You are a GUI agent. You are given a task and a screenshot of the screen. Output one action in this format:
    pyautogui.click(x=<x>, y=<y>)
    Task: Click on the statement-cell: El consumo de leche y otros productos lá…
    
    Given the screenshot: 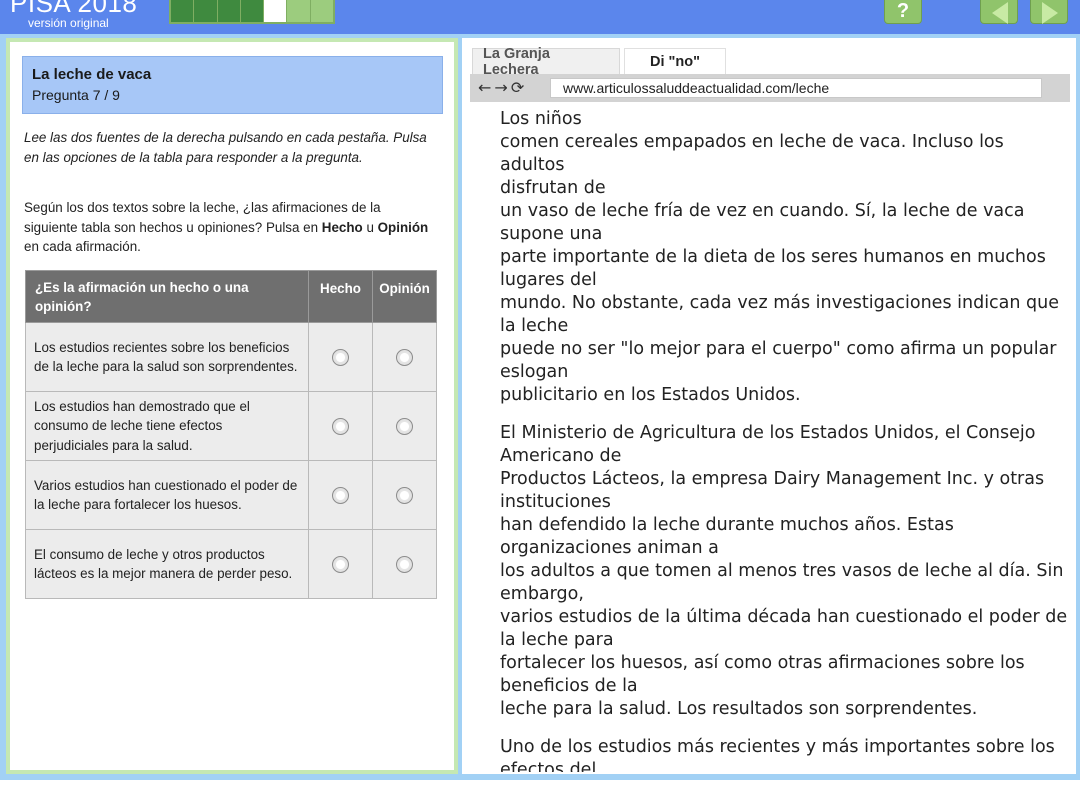 What is the action you would take?
    pyautogui.click(x=167, y=564)
    